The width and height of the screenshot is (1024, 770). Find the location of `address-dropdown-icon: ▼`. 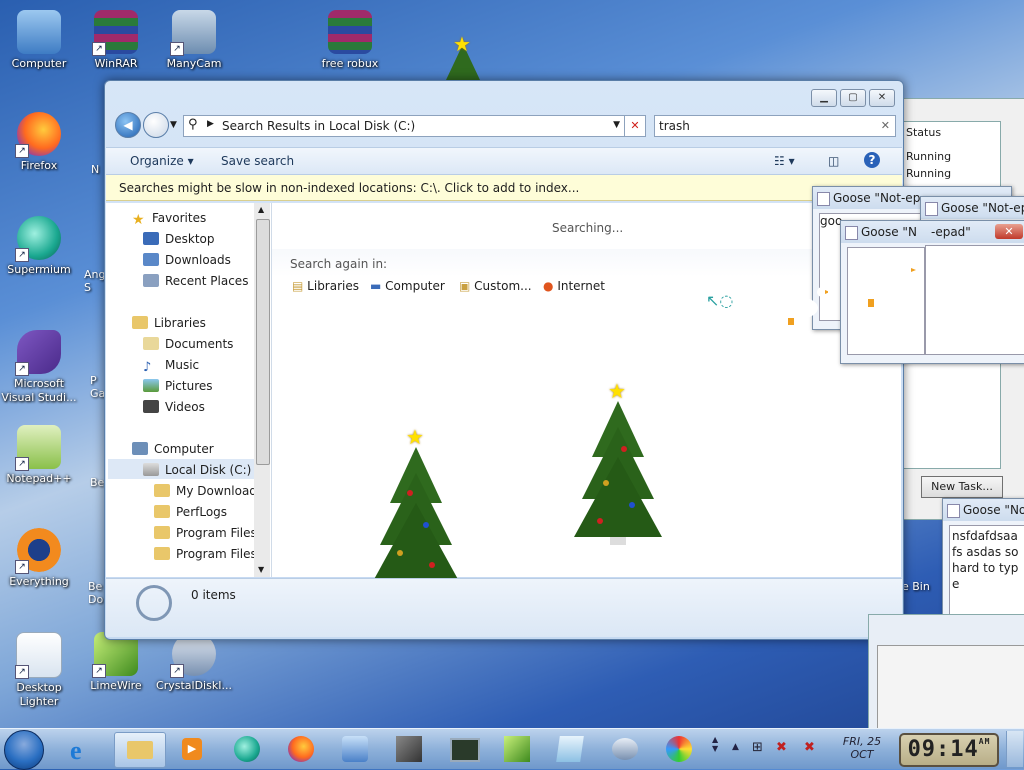

address-dropdown-icon: ▼ is located at coordinates (616, 125).